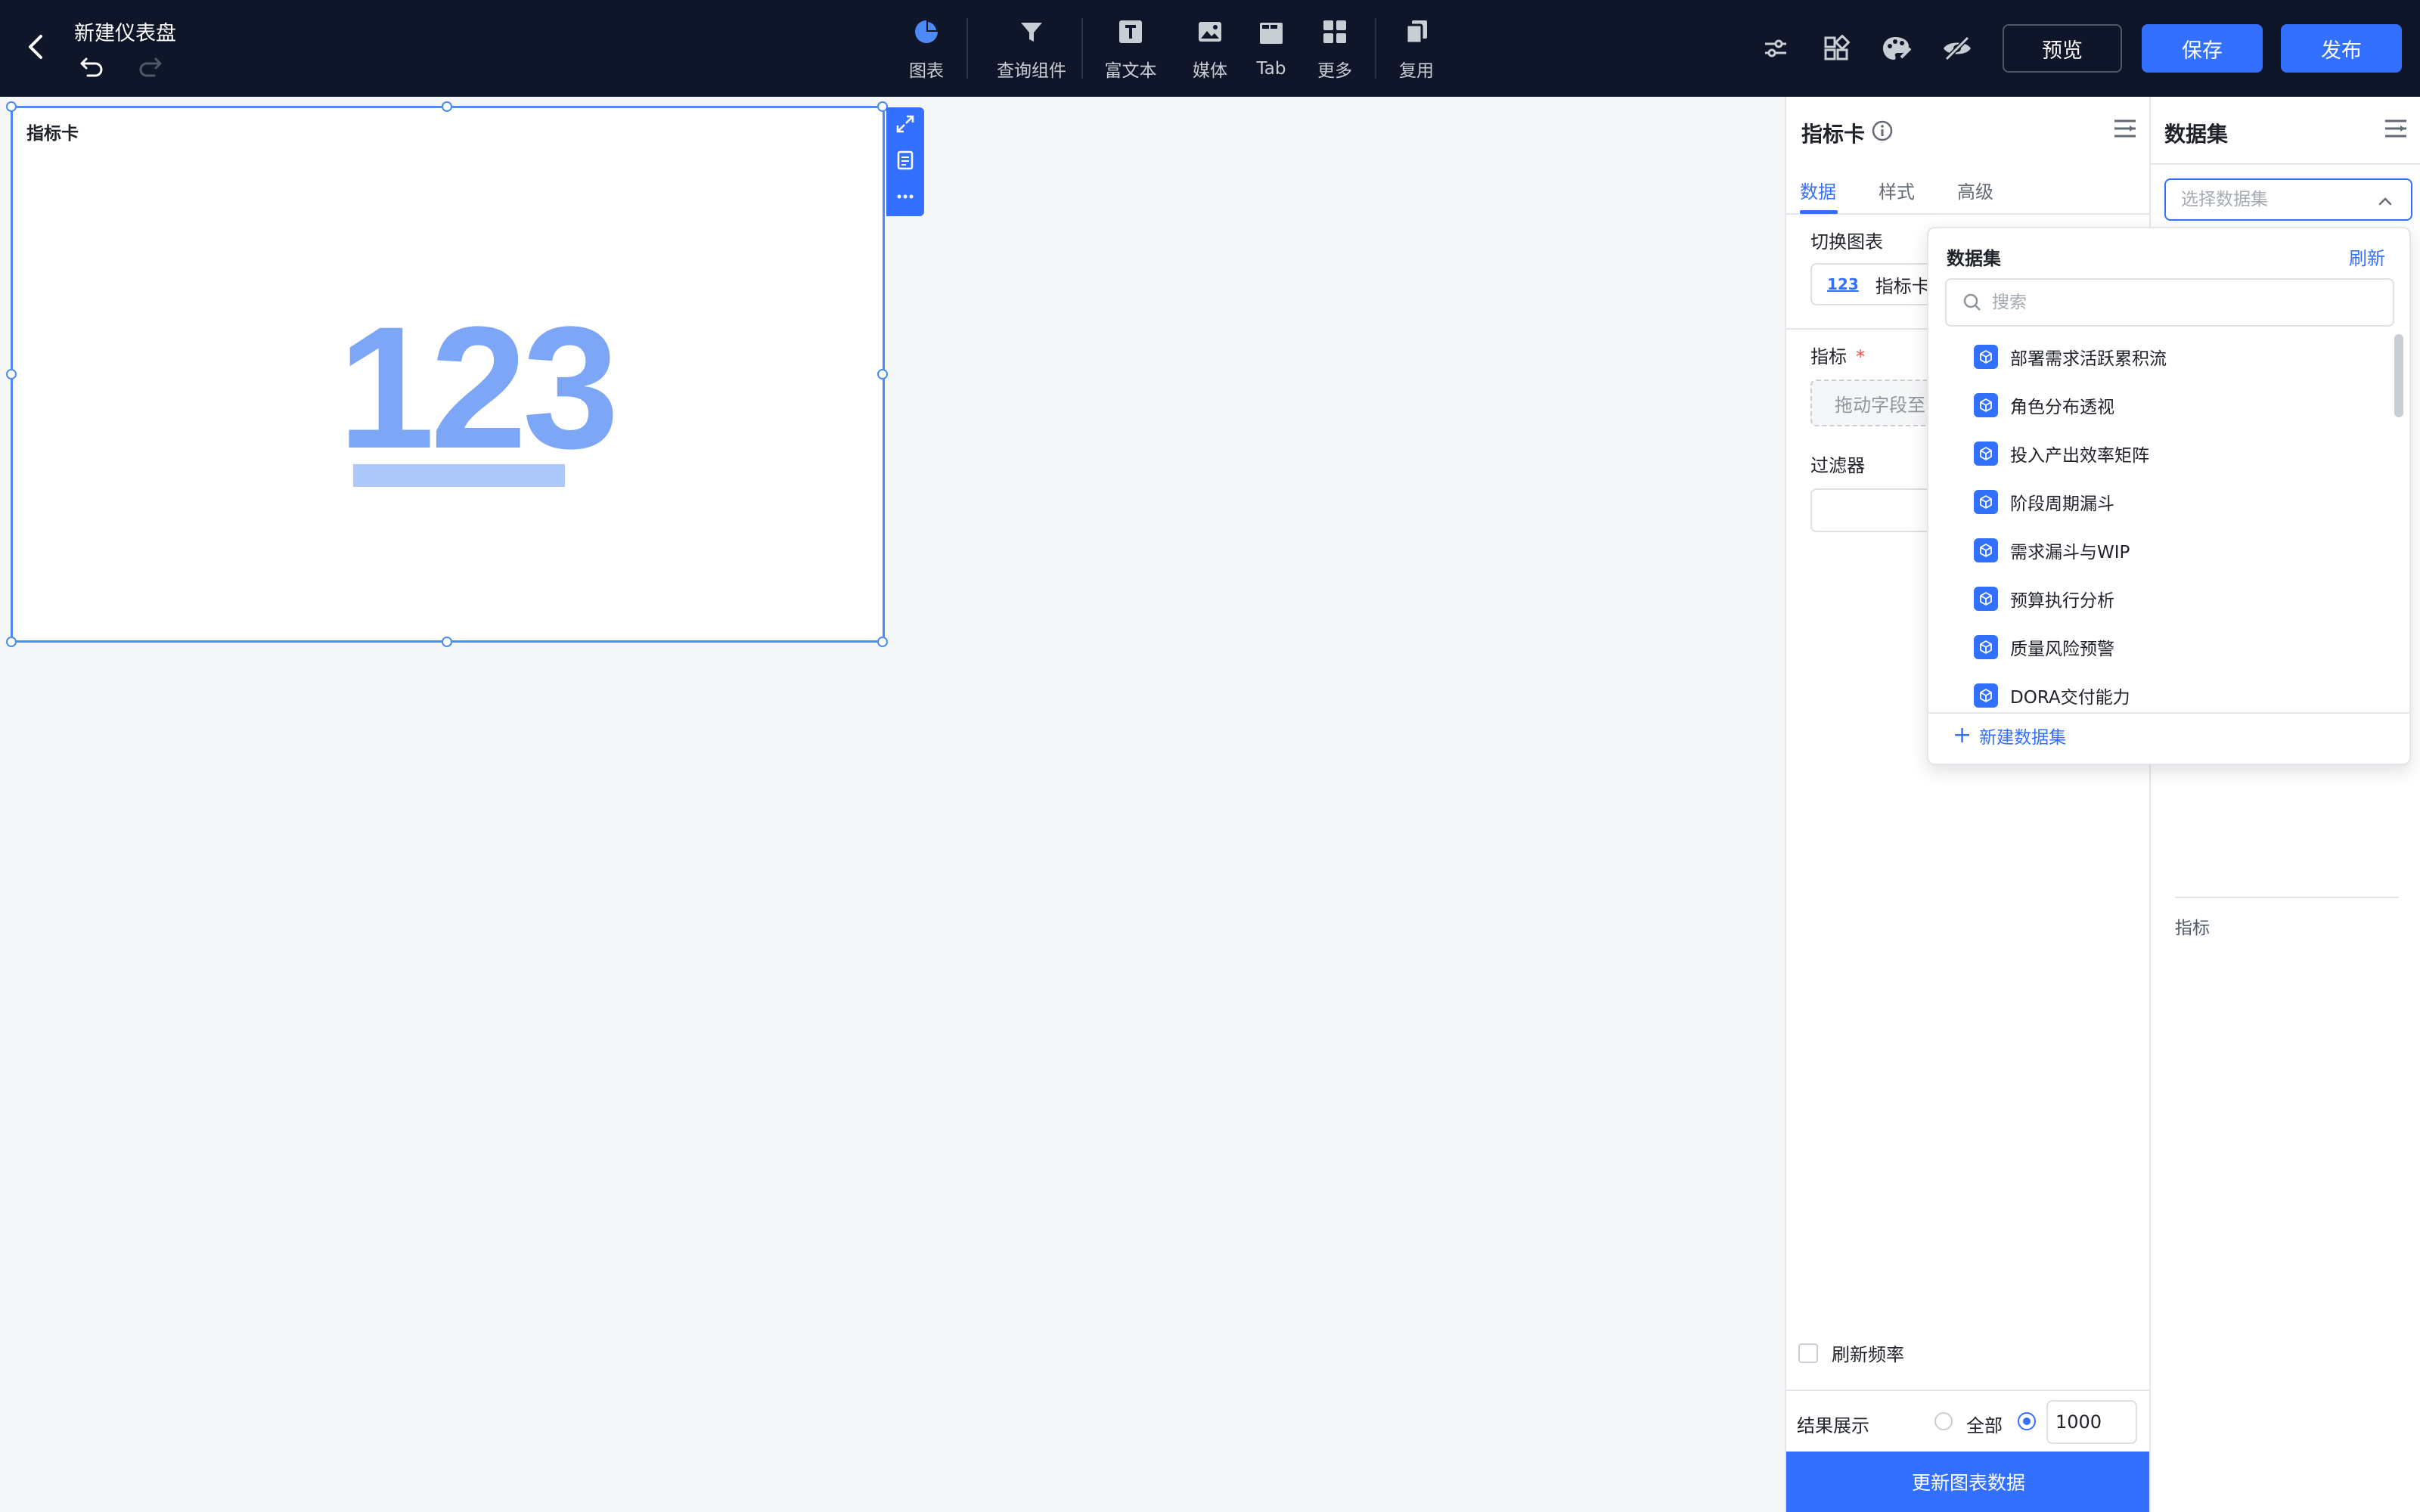  What do you see at coordinates (1818, 190) in the screenshot?
I see `tab-data: 数据` at bounding box center [1818, 190].